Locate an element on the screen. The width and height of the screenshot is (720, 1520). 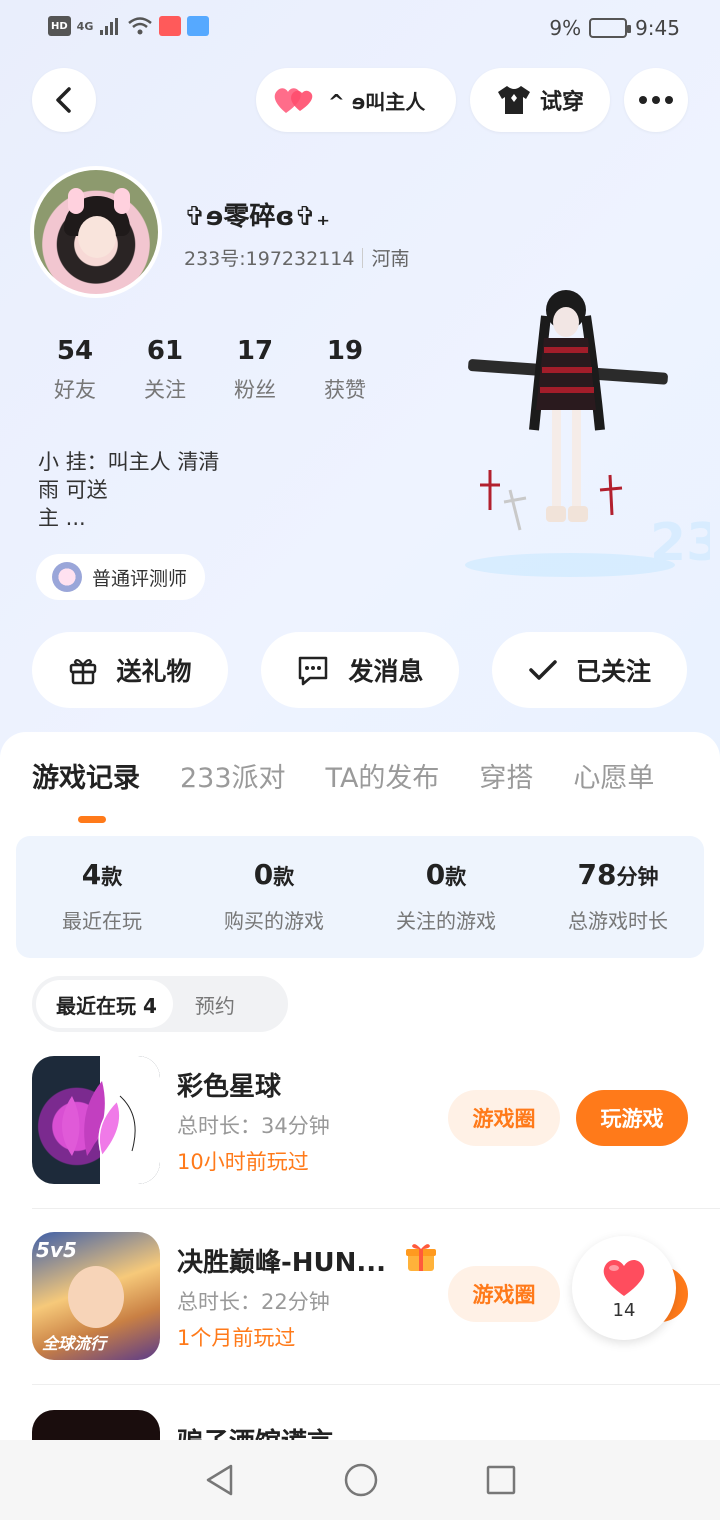
game-item: 彩色星球 总时长：34分钟 10小时前玩过 游戏圈 玩游戏 is located at coordinates (376, 1126).